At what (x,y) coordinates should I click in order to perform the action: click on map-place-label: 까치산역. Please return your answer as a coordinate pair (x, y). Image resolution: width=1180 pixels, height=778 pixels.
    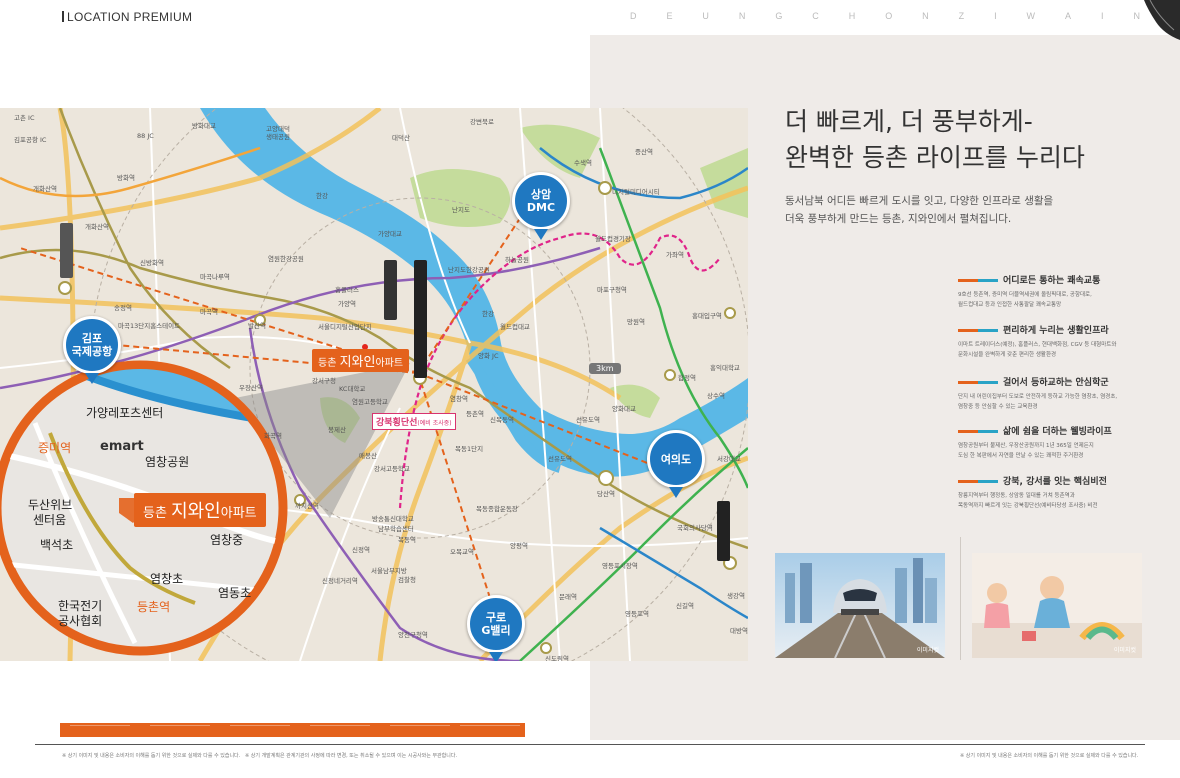
    Looking at the image, I should click on (307, 506).